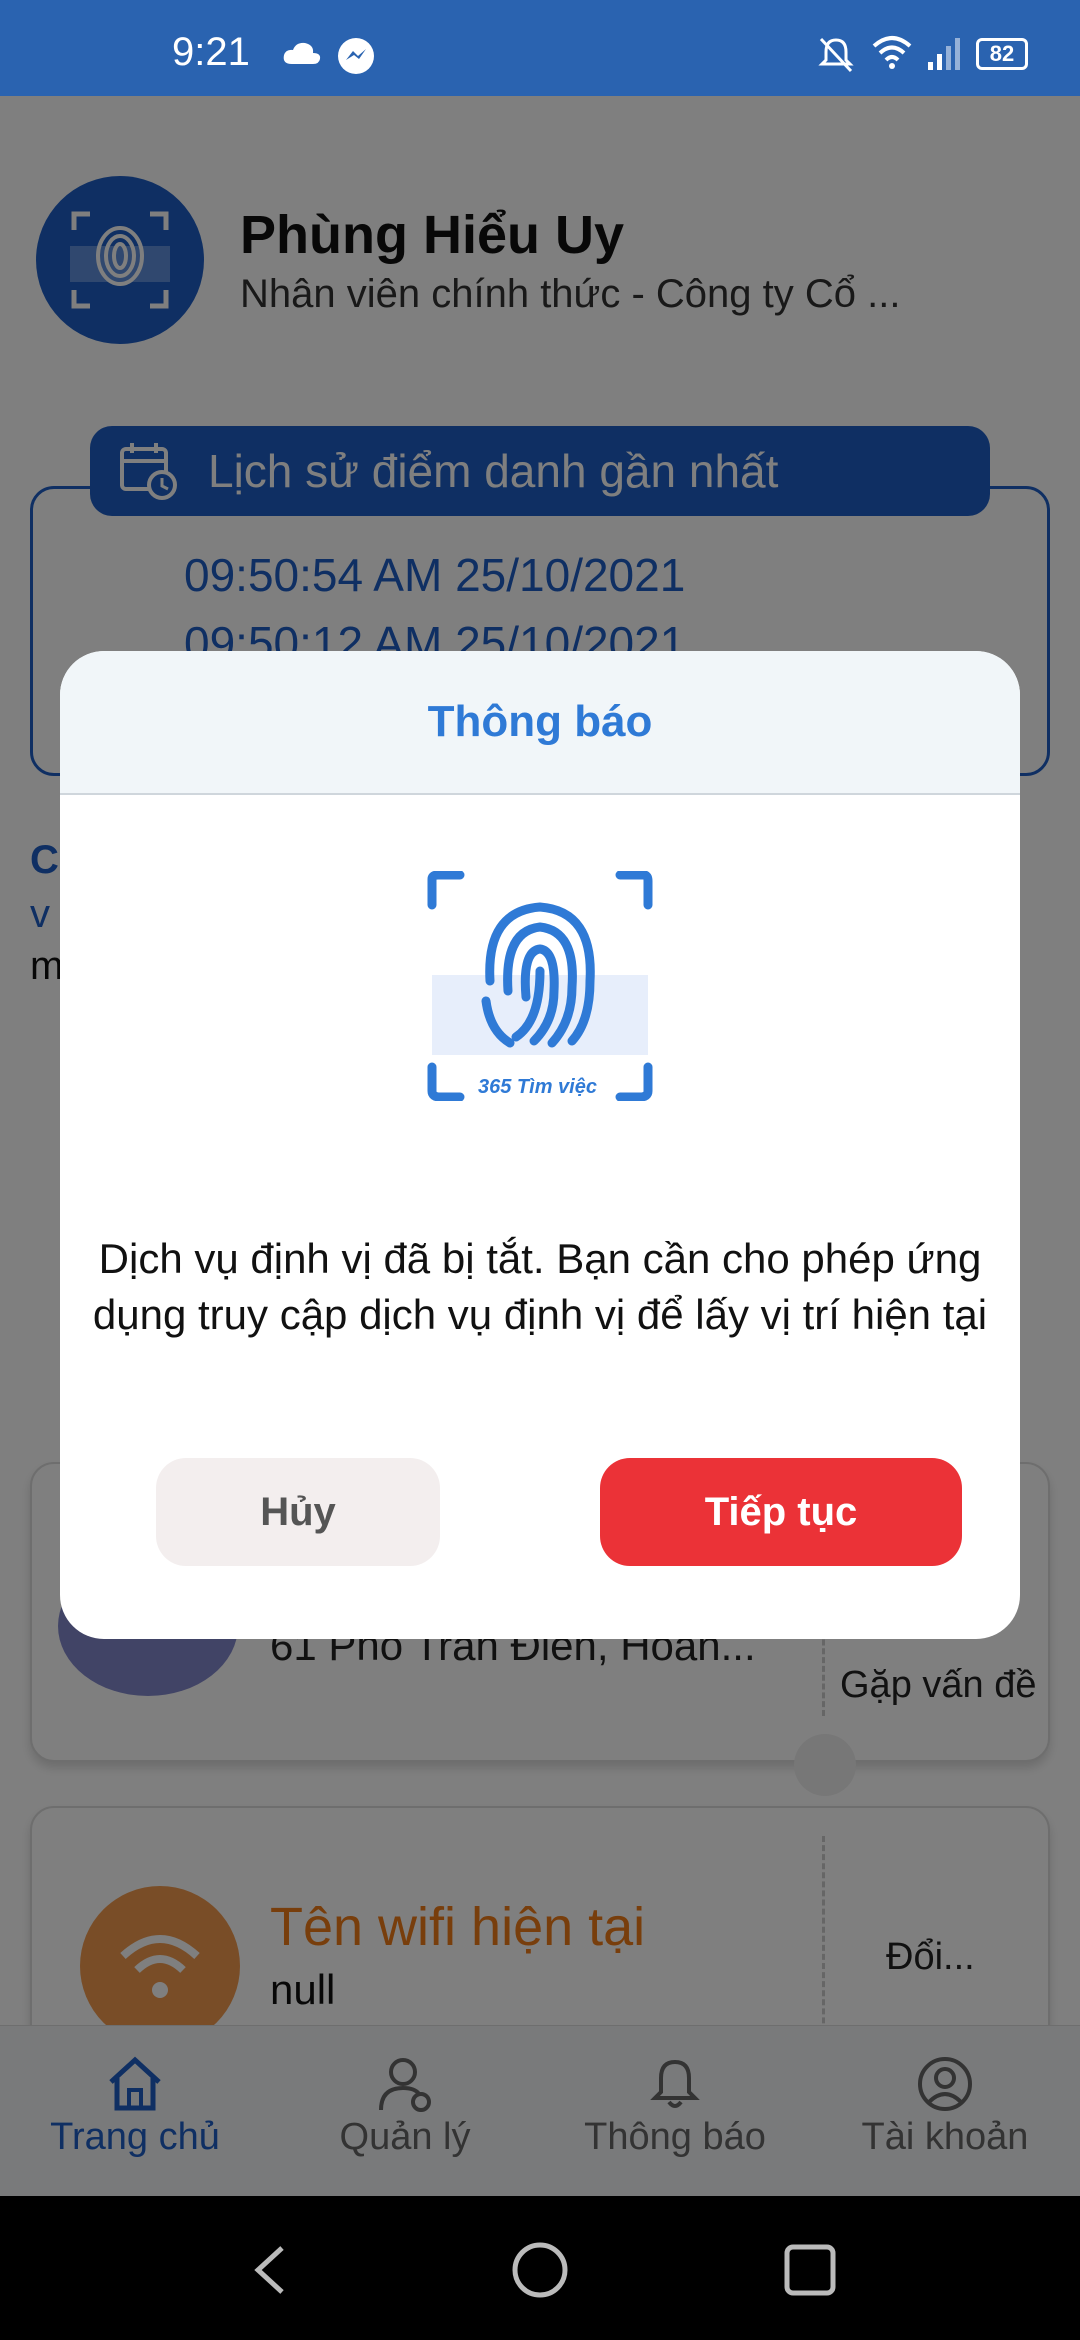 This screenshot has width=1080, height=2340. Describe the element at coordinates (540, 48) in the screenshot. I see `status-bar: 9:21 82` at that location.